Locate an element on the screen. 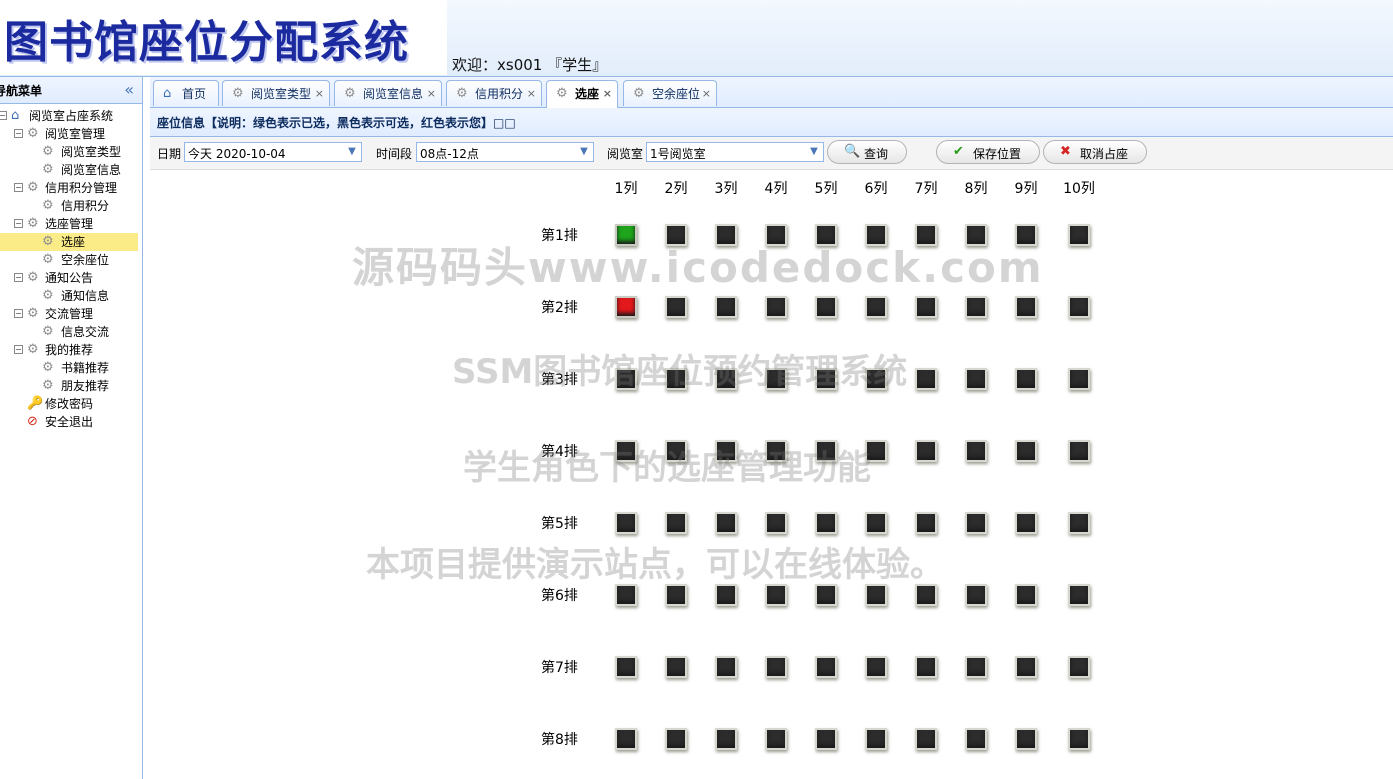  sidebar-item: ⚙ 信息交流 is located at coordinates (71, 332).